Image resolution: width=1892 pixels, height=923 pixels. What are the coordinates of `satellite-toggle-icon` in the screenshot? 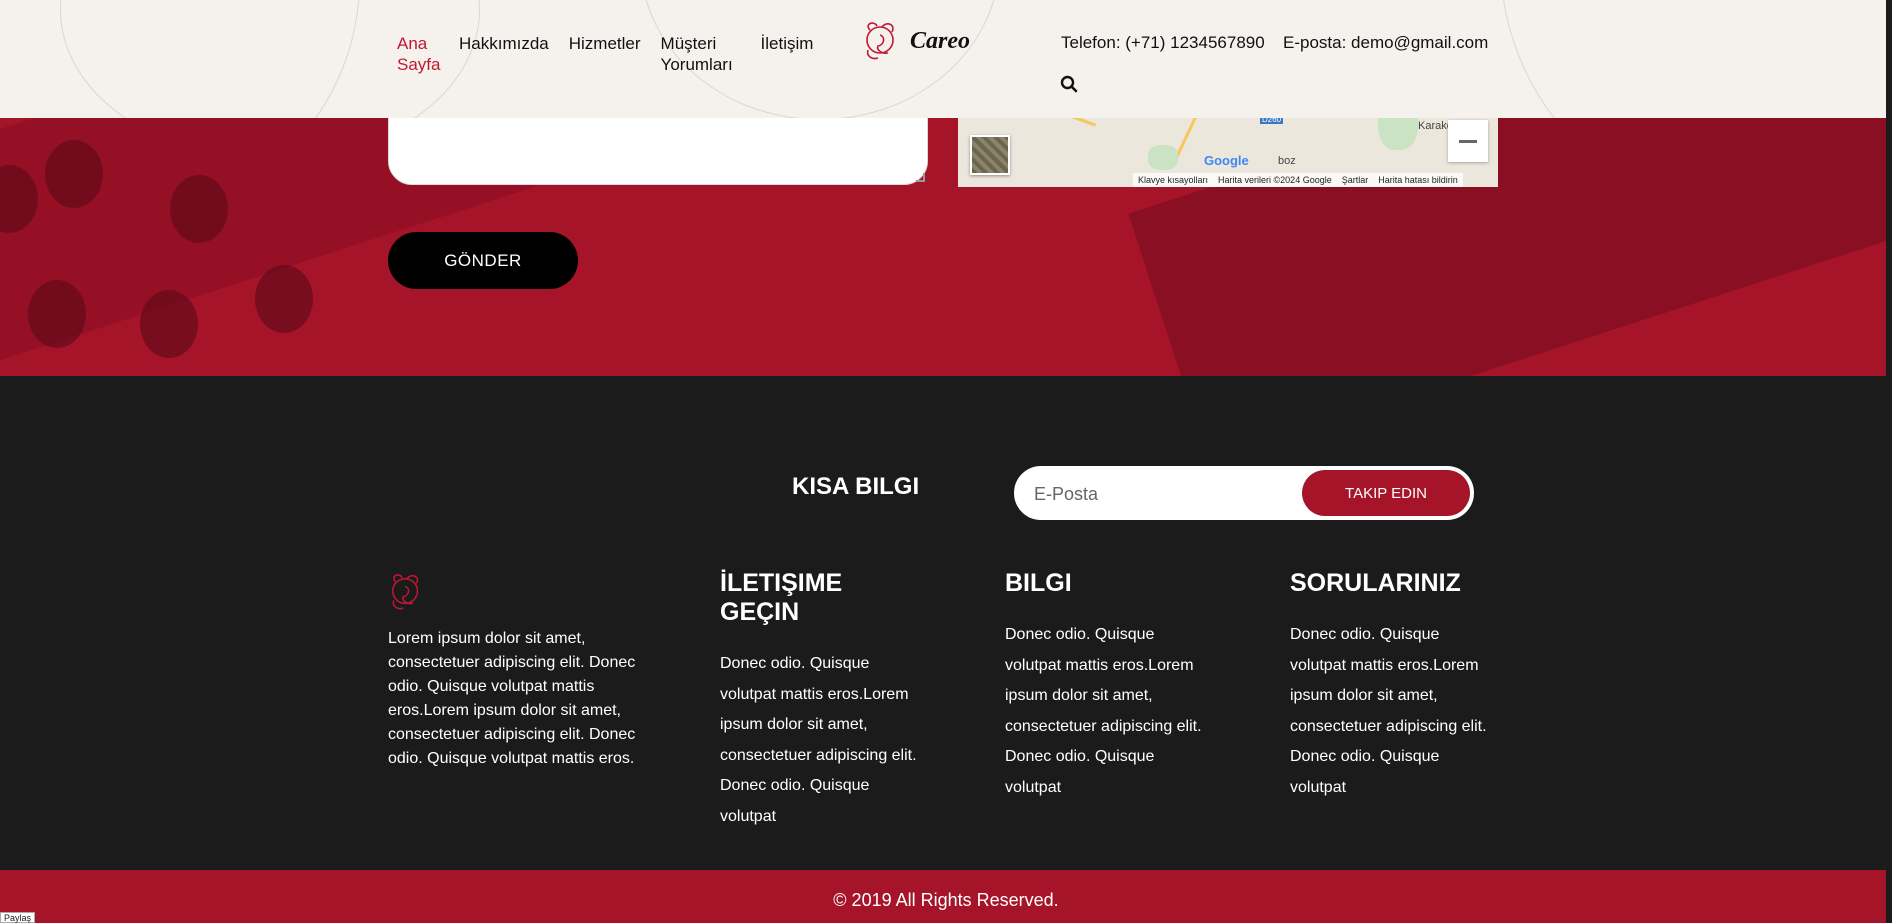 It's located at (990, 155).